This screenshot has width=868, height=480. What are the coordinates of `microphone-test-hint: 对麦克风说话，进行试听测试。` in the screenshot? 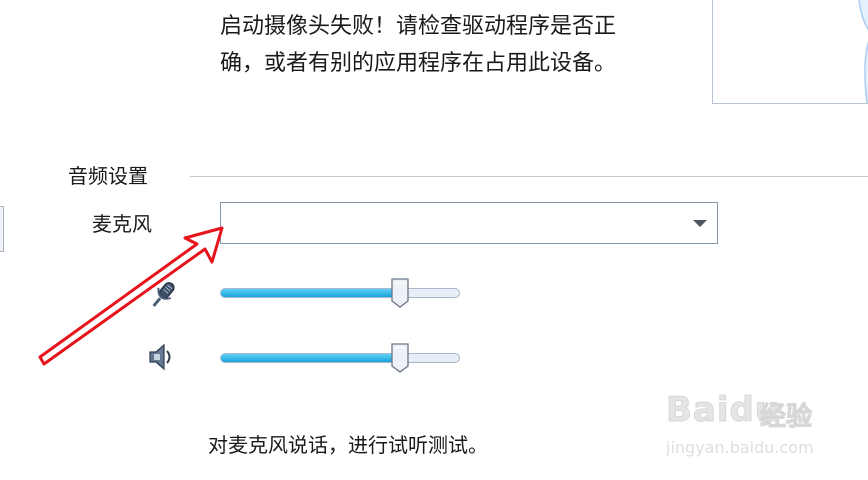 It's located at (348, 445).